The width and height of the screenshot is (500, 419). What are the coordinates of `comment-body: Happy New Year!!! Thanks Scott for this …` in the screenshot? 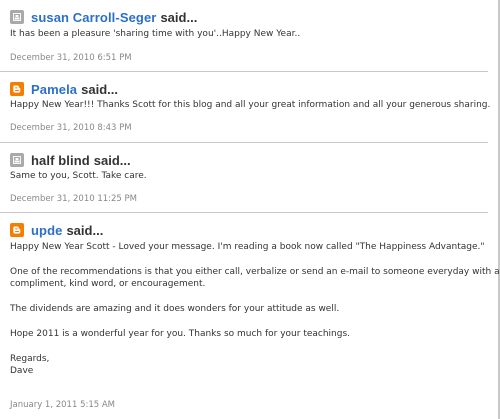 It's located at (250, 105).